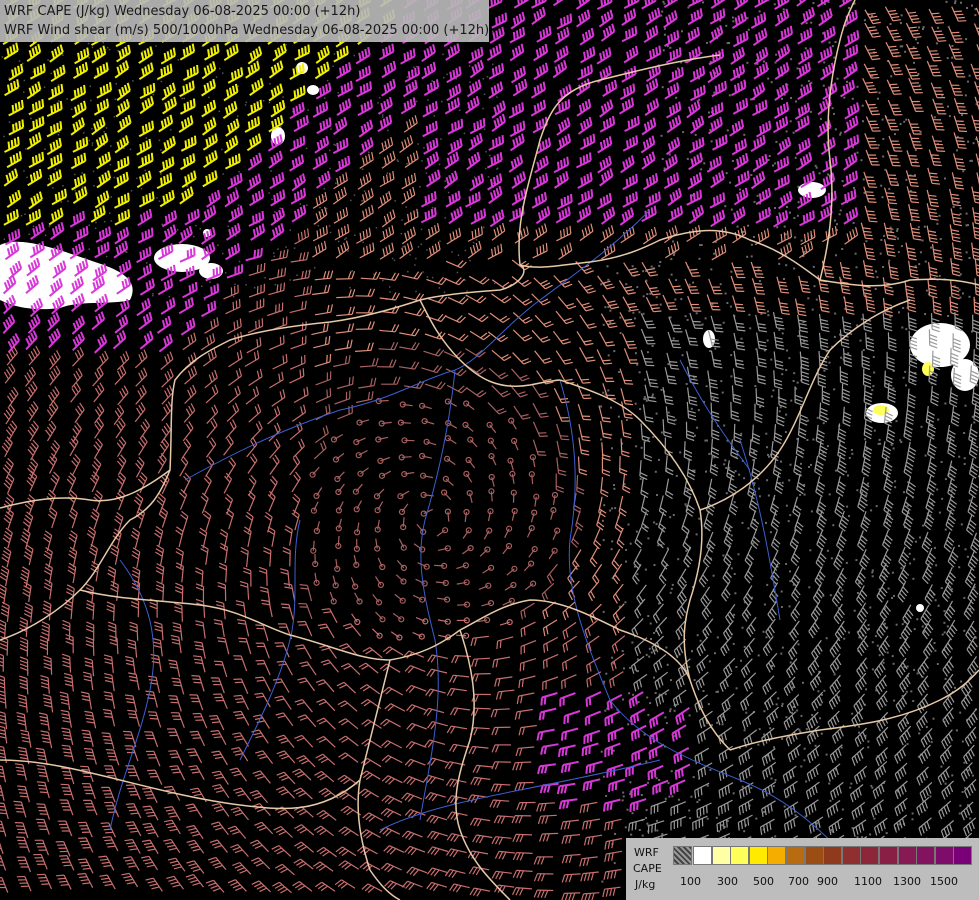  What do you see at coordinates (690, 881) in the screenshot?
I see `legend-tick-label: 100` at bounding box center [690, 881].